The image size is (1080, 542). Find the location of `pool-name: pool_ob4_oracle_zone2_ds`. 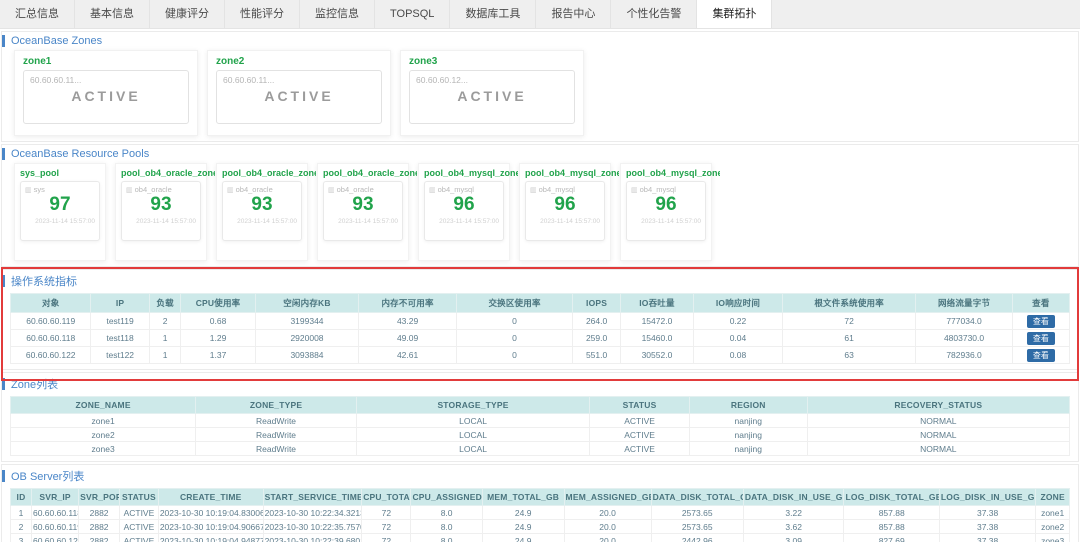

pool-name: pool_ob4_oracle_zone2_ds is located at coordinates (370, 173).